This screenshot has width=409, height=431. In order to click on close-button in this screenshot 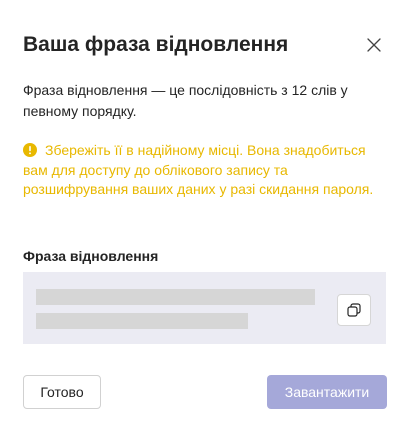, I will do `click(374, 45)`.